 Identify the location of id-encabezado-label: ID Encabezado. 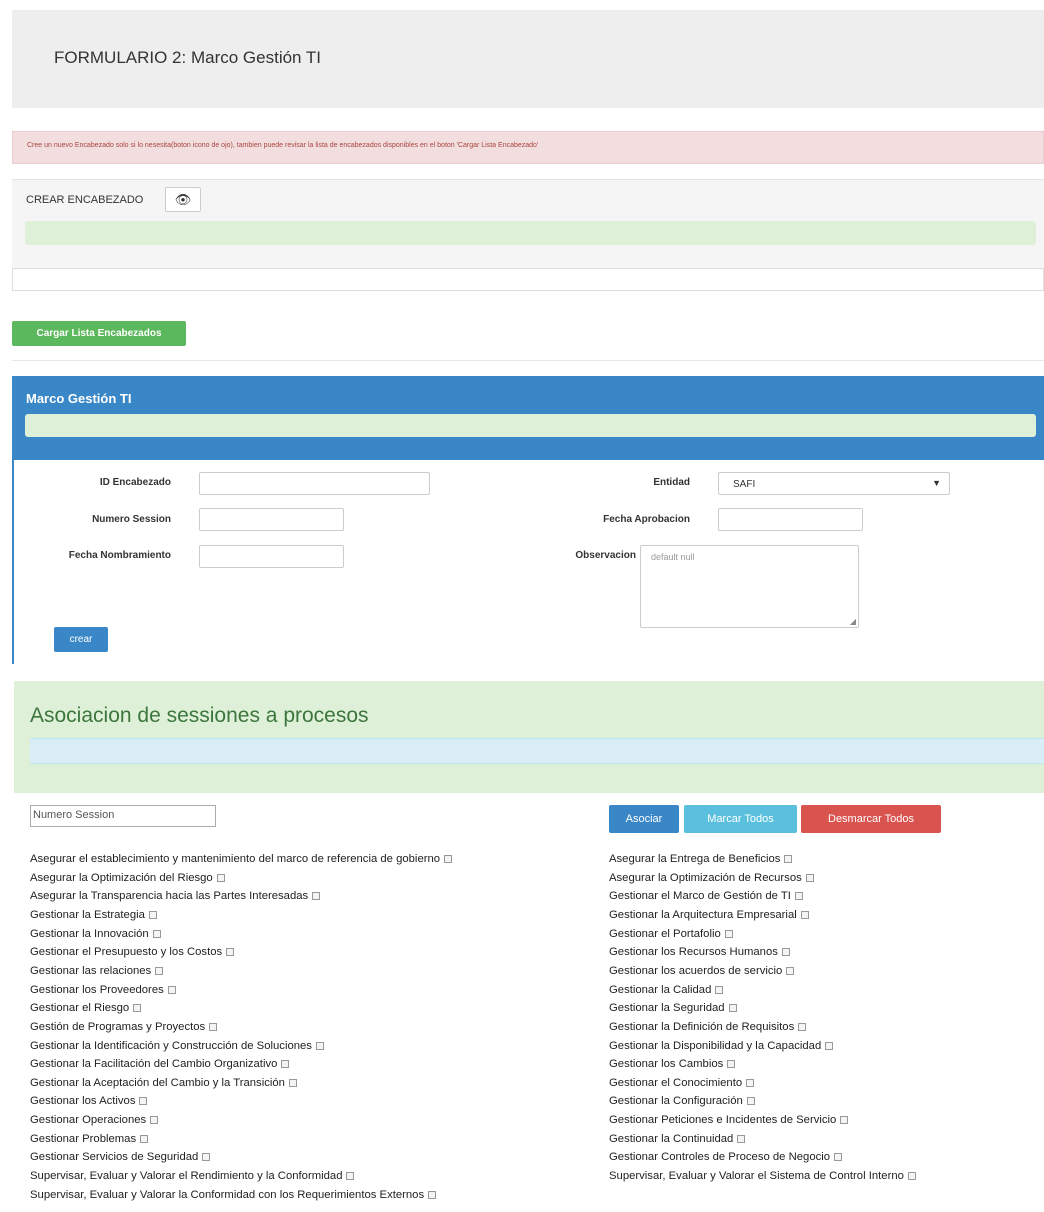
(135, 482).